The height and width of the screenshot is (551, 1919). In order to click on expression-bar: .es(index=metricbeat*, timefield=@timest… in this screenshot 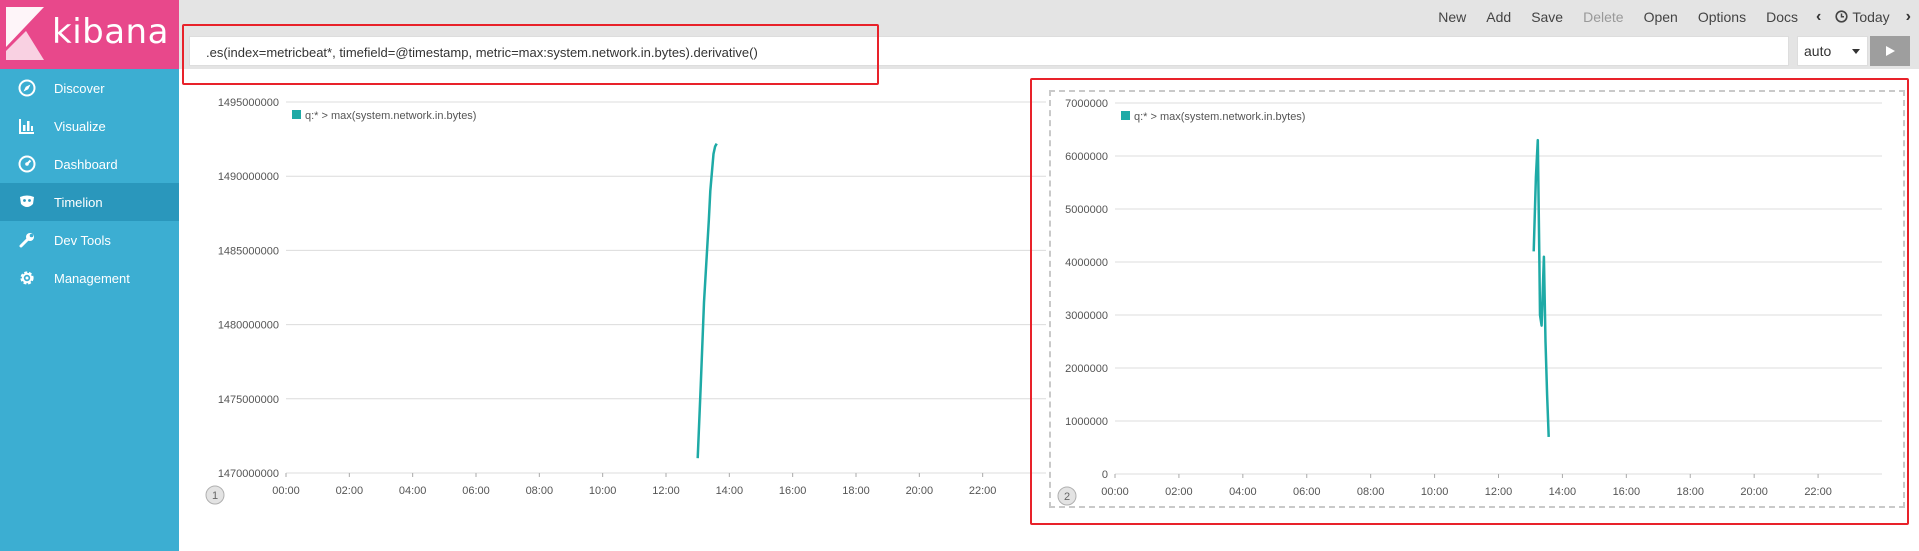, I will do `click(1049, 51)`.